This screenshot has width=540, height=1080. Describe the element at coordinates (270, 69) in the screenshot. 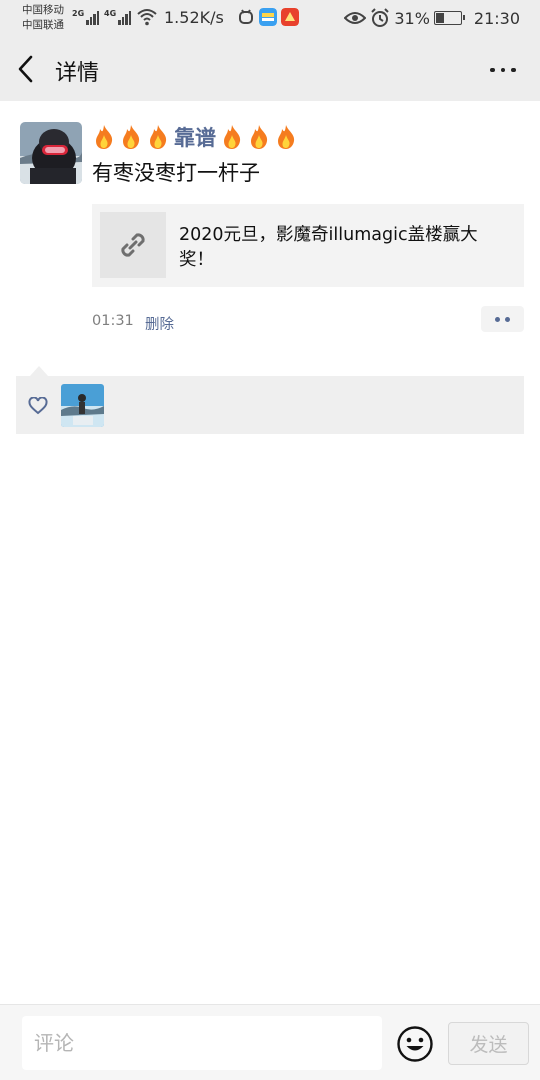

I see `nav-bar: 详情` at that location.